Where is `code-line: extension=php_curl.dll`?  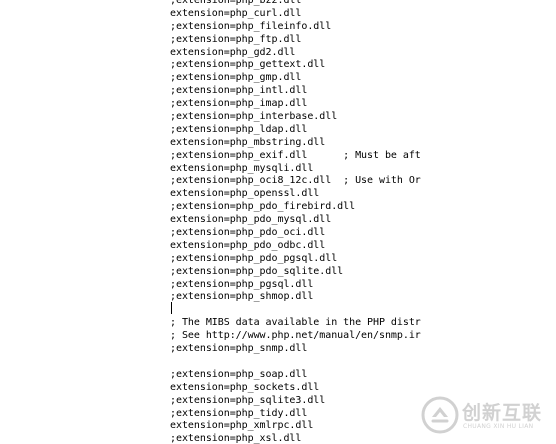 code-line: extension=php_curl.dll is located at coordinates (236, 13).